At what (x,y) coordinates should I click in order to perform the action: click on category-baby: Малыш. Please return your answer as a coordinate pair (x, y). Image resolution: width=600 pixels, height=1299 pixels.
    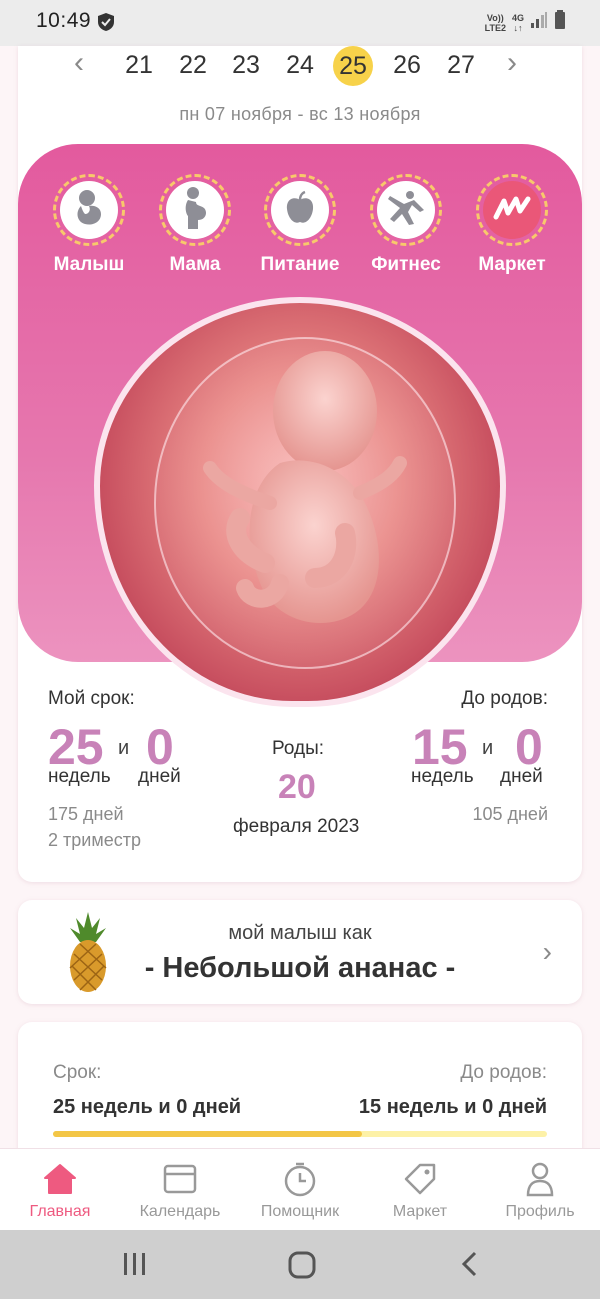
    Looking at the image, I should click on (89, 225).